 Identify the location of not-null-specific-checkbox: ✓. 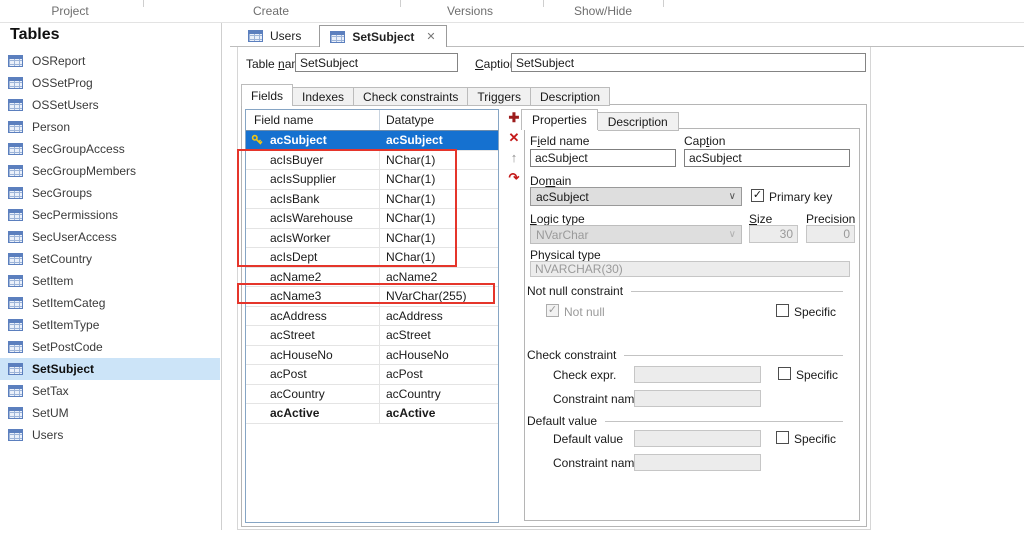
(782, 310).